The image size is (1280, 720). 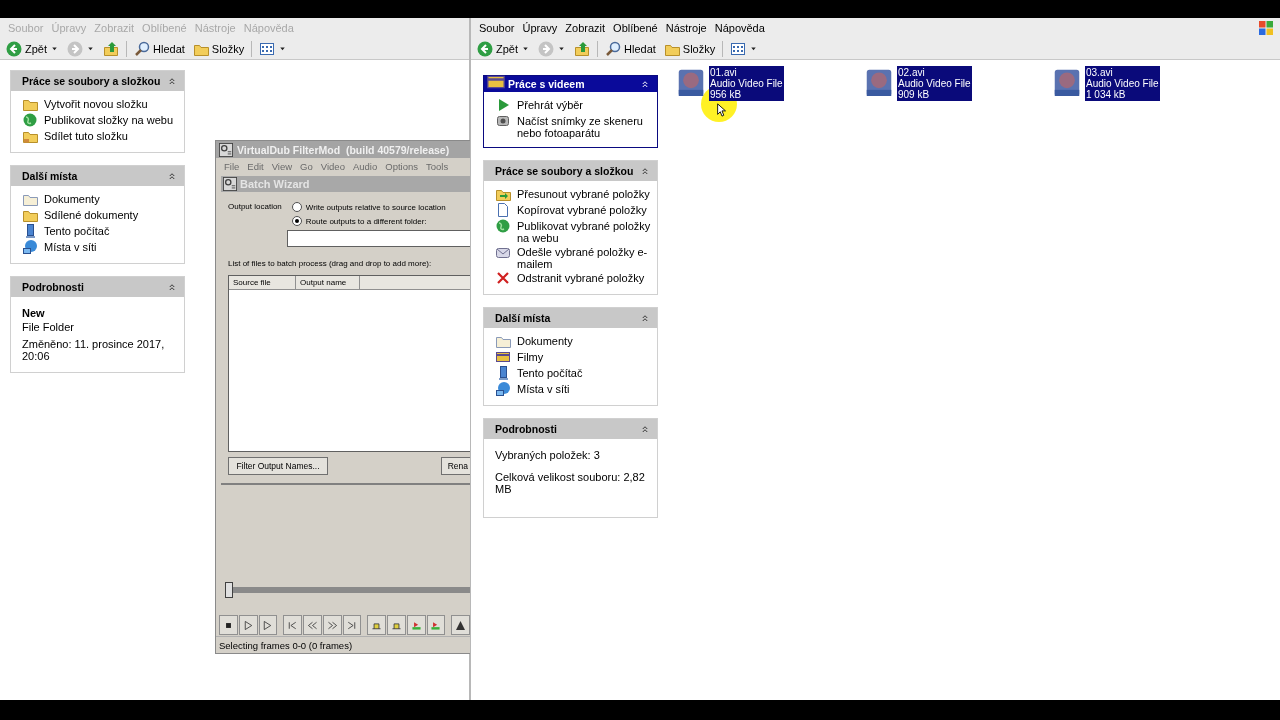 What do you see at coordinates (349, 363) in the screenshot?
I see `file-list: Source file Output name` at bounding box center [349, 363].